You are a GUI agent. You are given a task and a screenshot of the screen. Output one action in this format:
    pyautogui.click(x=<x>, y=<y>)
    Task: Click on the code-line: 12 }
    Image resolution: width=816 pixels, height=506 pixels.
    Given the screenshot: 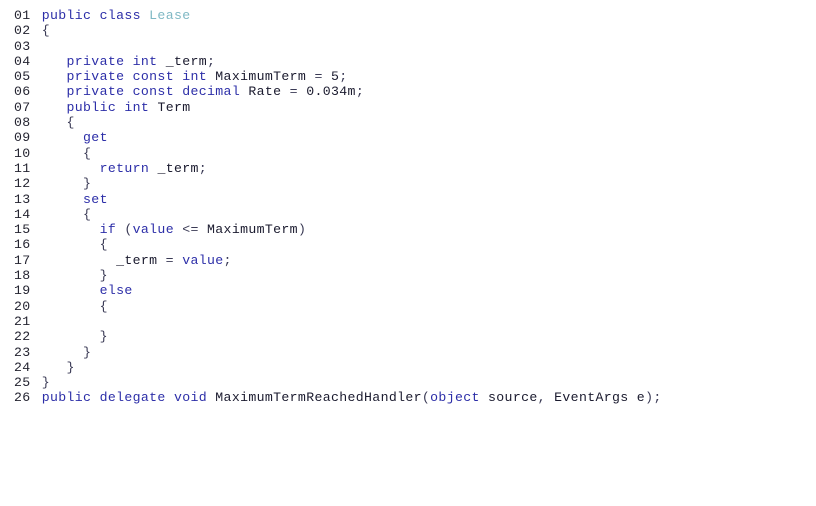 What is the action you would take?
    pyautogui.click(x=415, y=183)
    